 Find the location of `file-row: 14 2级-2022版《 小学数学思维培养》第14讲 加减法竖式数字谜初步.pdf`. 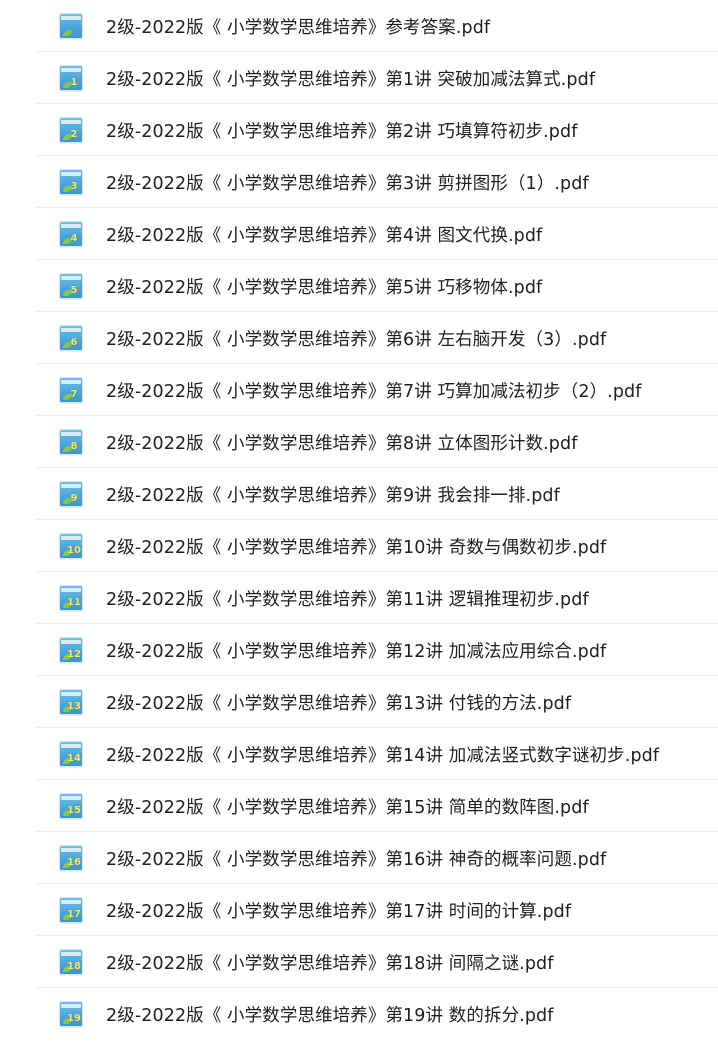

file-row: 14 2级-2022版《 小学数学思维培养》第14讲 加减法竖式数字谜初步.pdf is located at coordinates (359, 754).